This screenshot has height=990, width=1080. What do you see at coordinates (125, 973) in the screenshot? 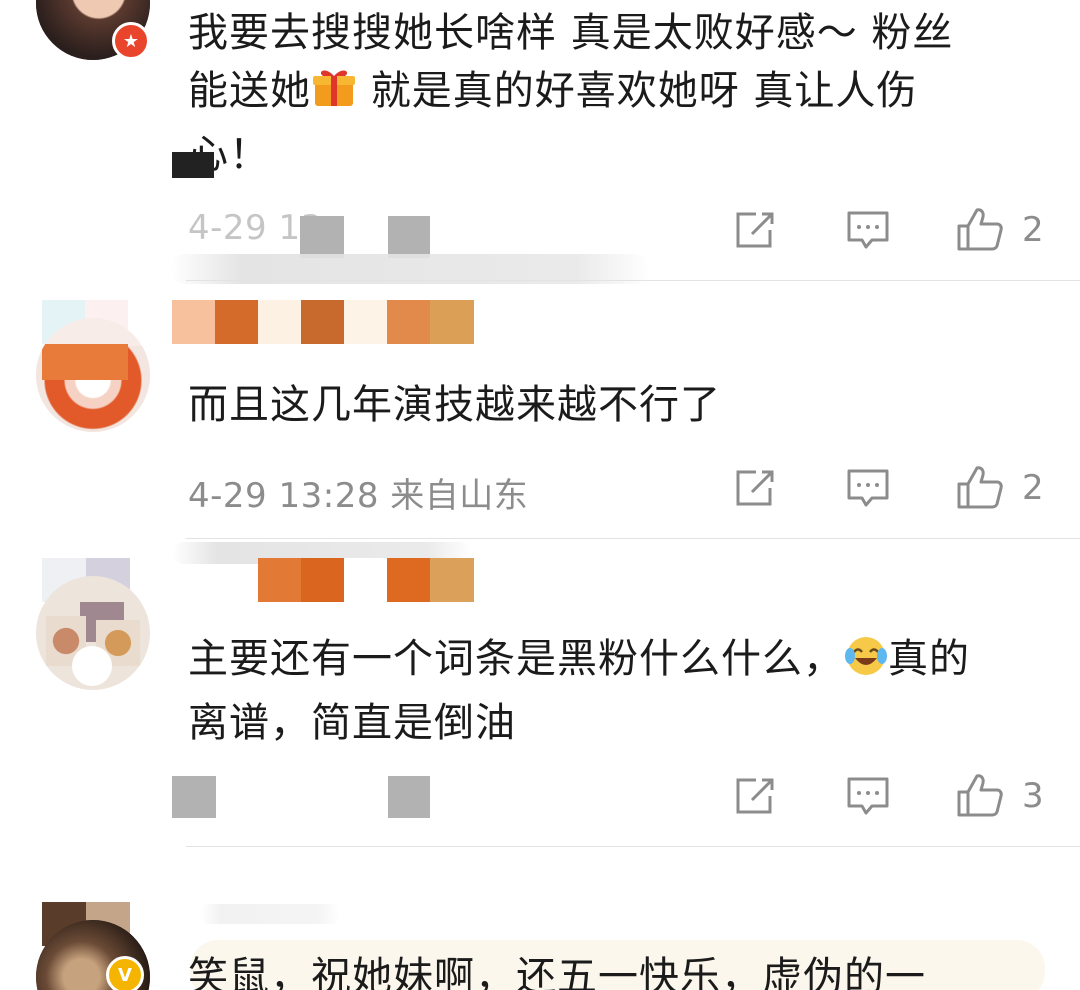
I see `verified-badge-icon: V` at bounding box center [125, 973].